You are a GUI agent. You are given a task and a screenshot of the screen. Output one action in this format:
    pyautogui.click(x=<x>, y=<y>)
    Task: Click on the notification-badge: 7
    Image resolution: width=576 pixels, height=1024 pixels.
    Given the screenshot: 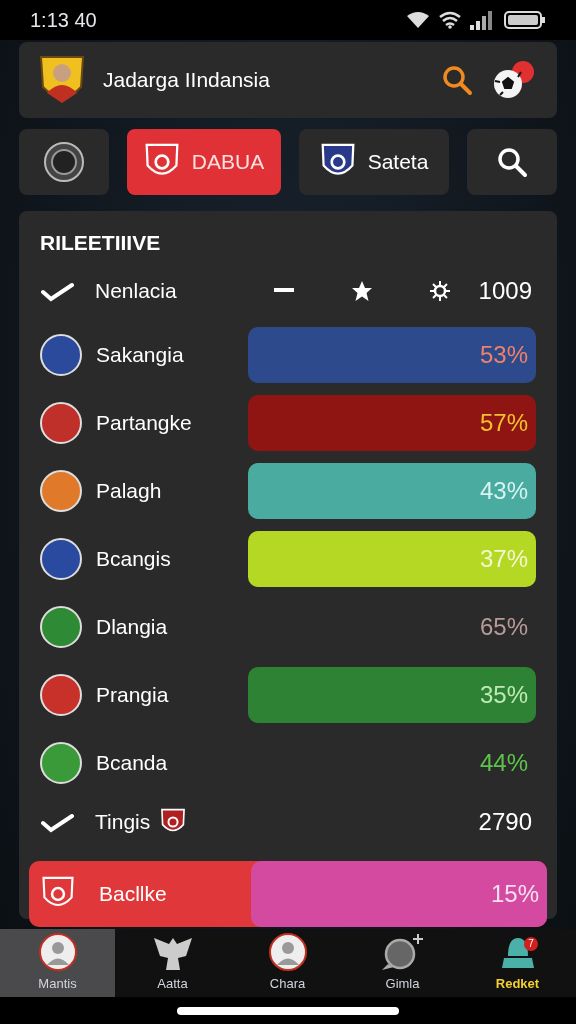 What is the action you would take?
    pyautogui.click(x=531, y=944)
    